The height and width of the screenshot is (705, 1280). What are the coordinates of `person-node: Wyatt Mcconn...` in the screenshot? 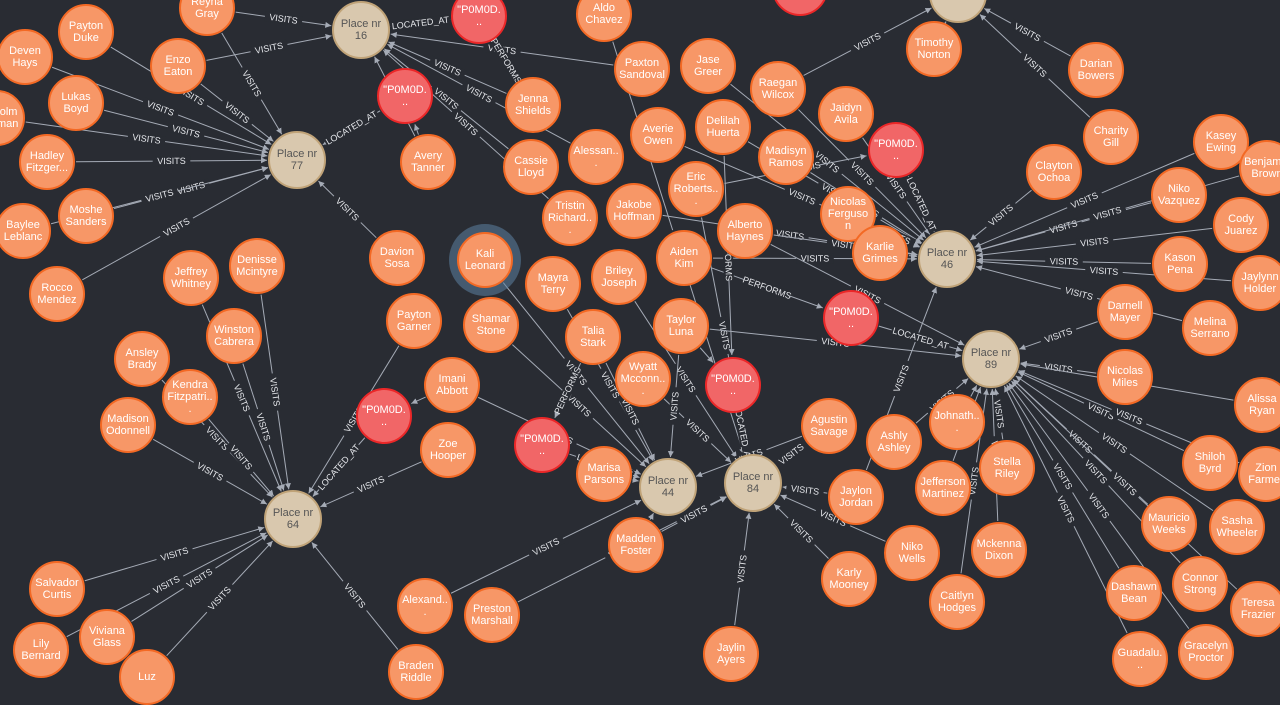 It's located at (643, 379).